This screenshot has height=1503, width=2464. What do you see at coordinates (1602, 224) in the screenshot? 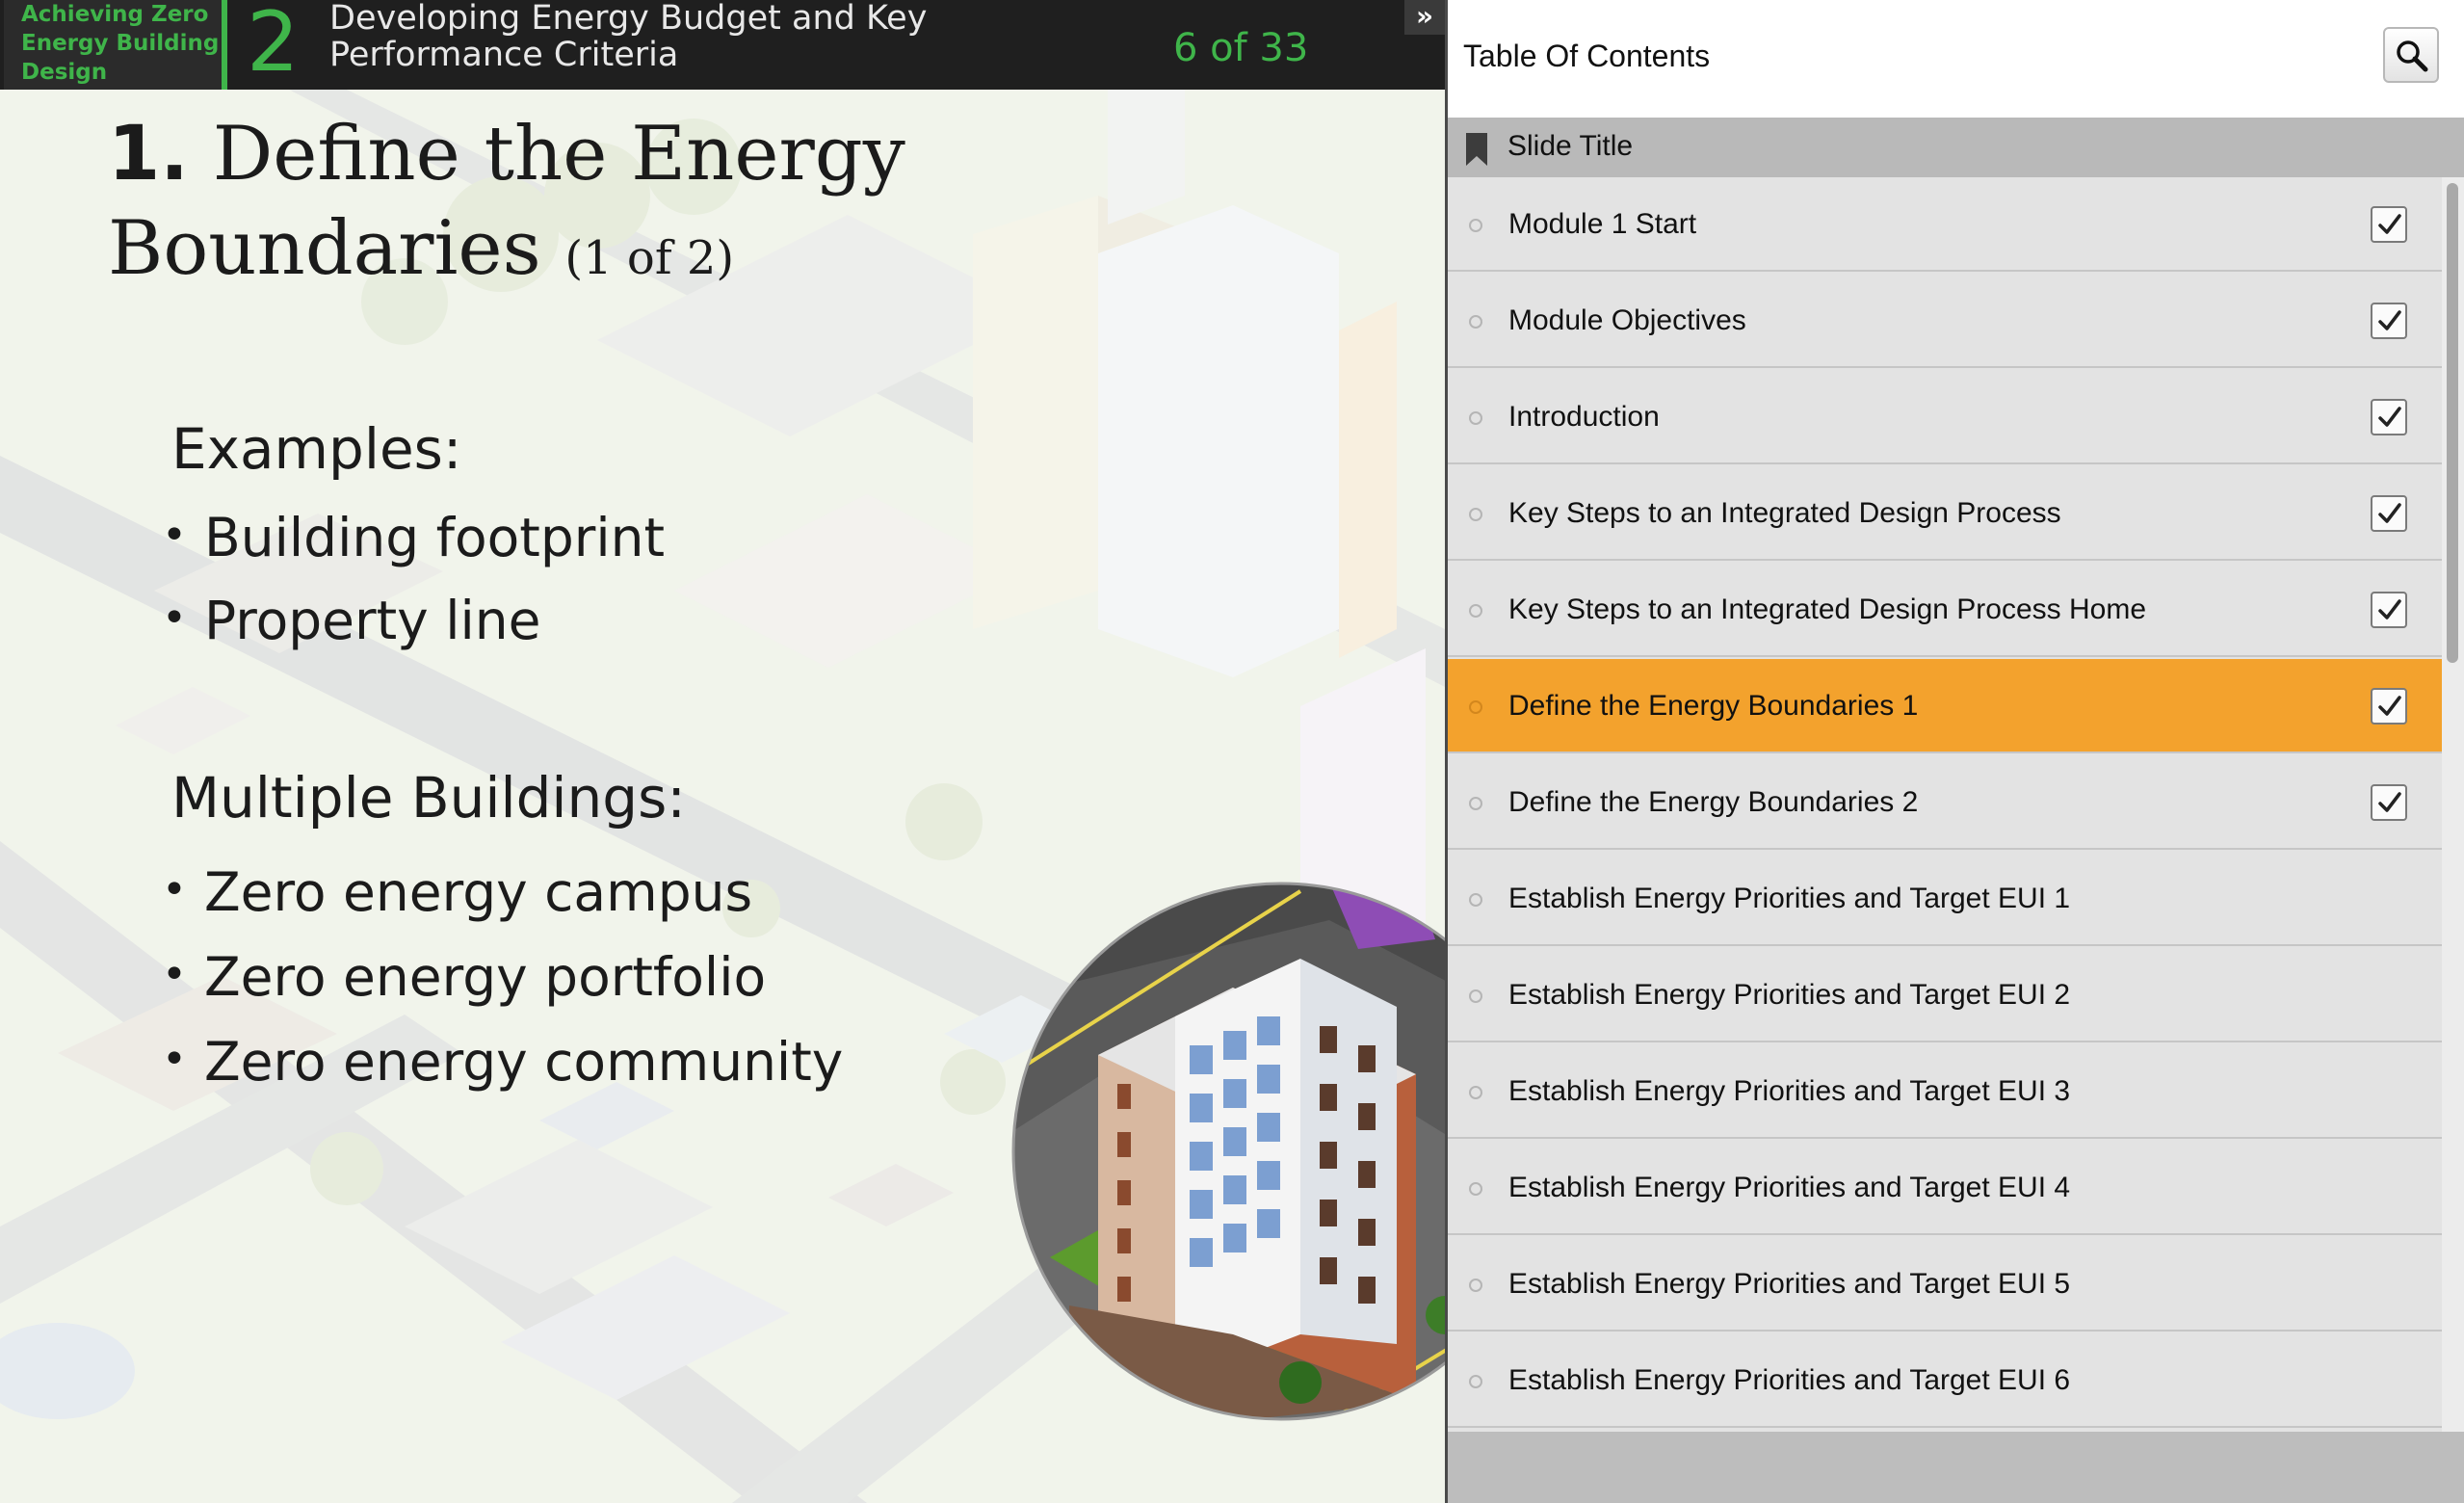
I see `toc-item-label: Module 1 Start` at bounding box center [1602, 224].